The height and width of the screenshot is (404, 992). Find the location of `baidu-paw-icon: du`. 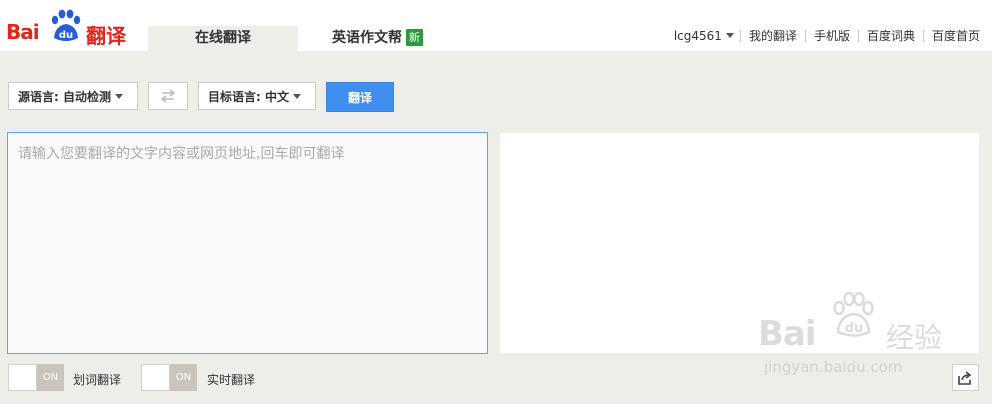

baidu-paw-icon: du is located at coordinates (66, 25).